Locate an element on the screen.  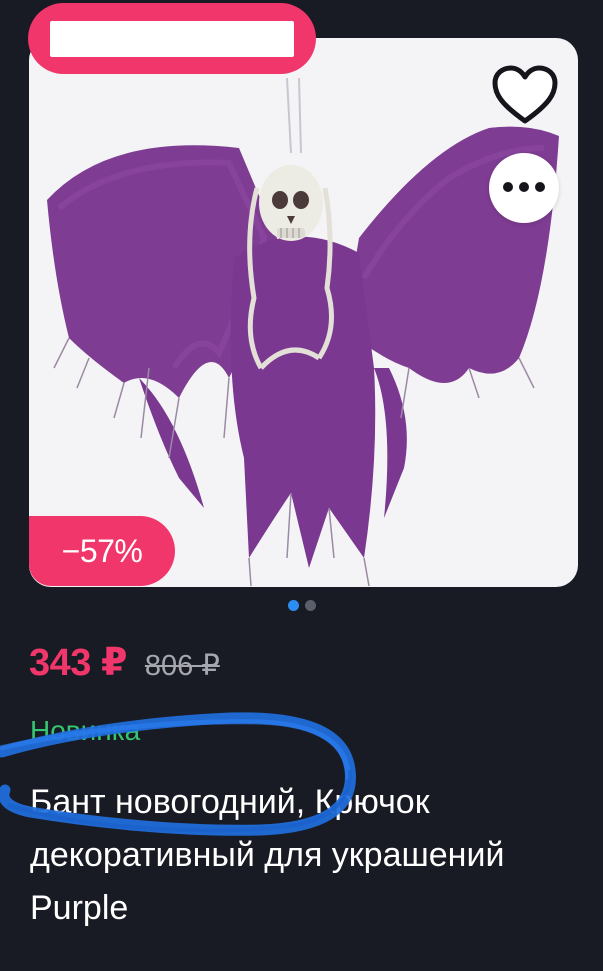
current-price: 343 ₽ is located at coordinates (78, 663).